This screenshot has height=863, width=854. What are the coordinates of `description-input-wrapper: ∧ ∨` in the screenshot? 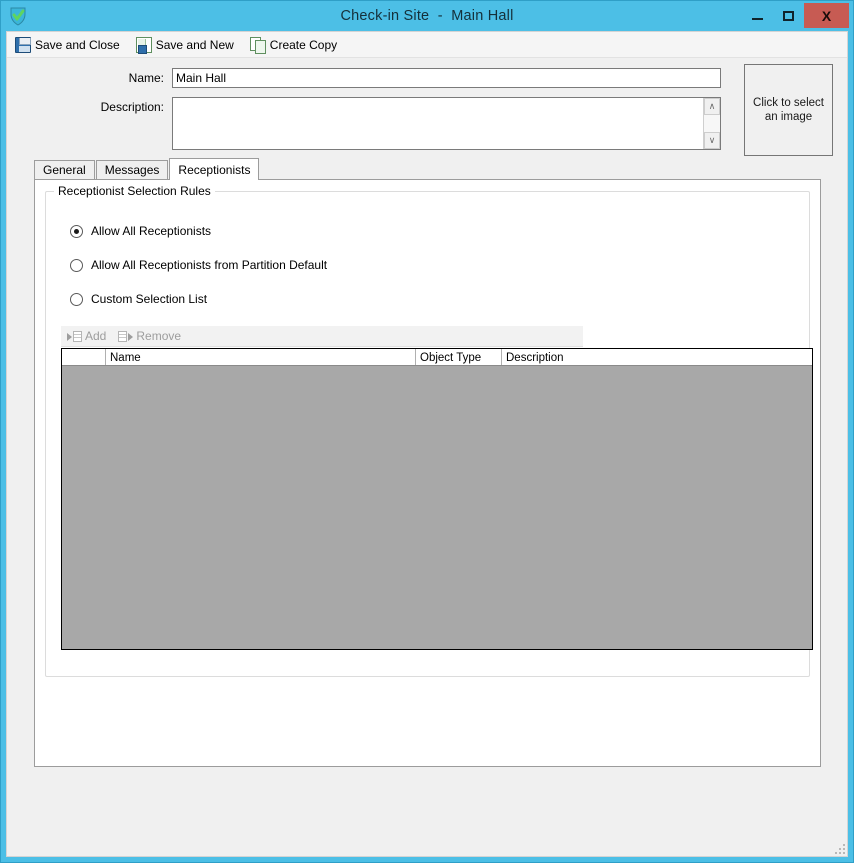 It's located at (446, 123).